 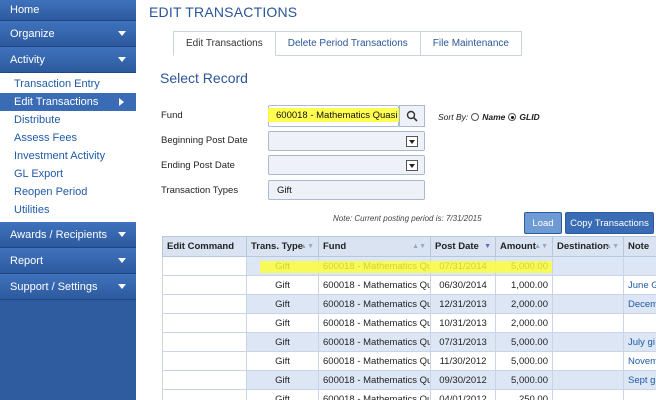 What do you see at coordinates (56, 102) in the screenshot?
I see `sidebar-item-label: Edit Transactions` at bounding box center [56, 102].